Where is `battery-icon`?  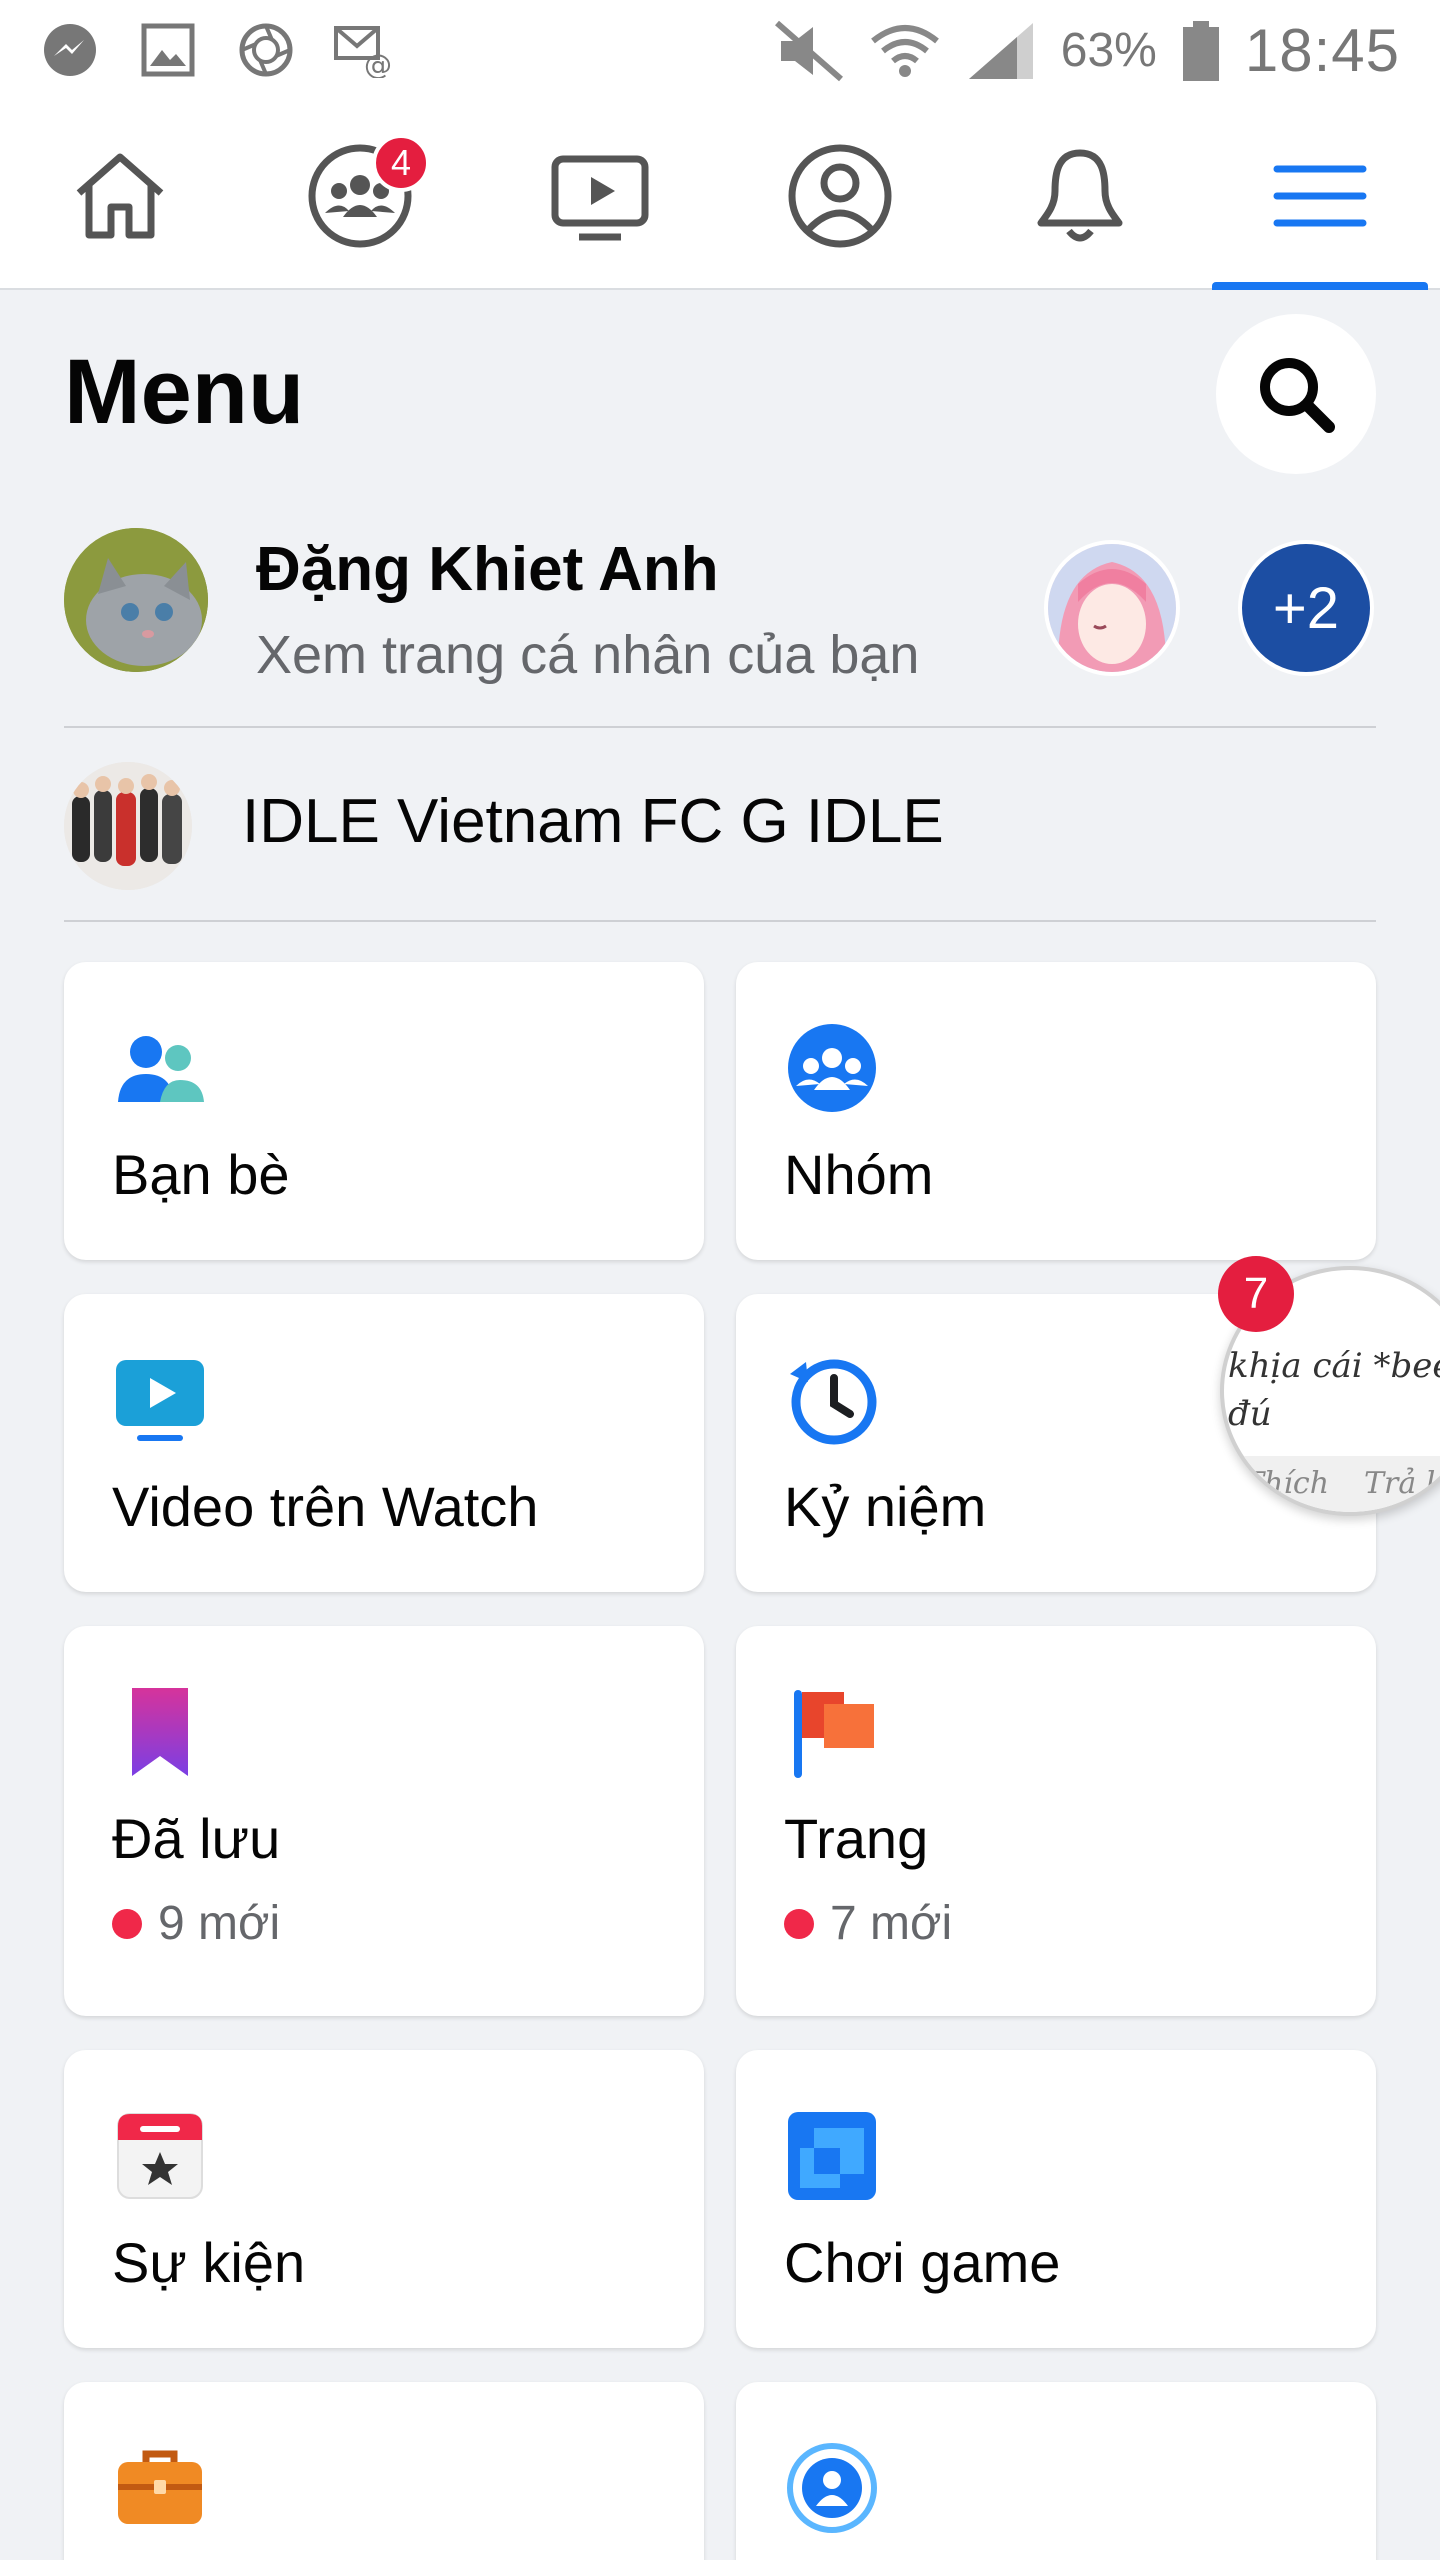 battery-icon is located at coordinates (1200, 50).